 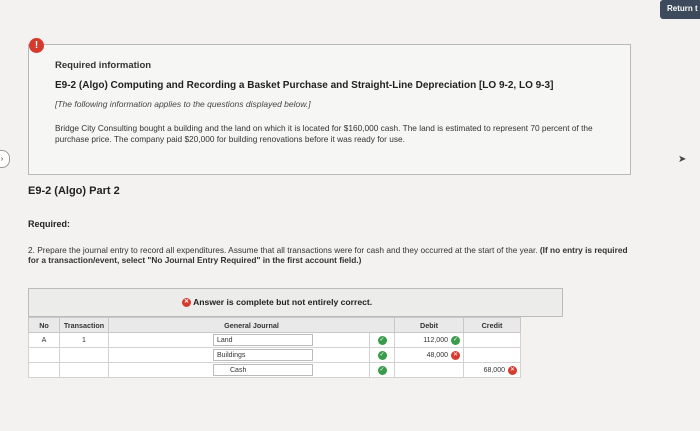 What do you see at coordinates (84, 325) in the screenshot?
I see `col-transaction: Transaction` at bounding box center [84, 325].